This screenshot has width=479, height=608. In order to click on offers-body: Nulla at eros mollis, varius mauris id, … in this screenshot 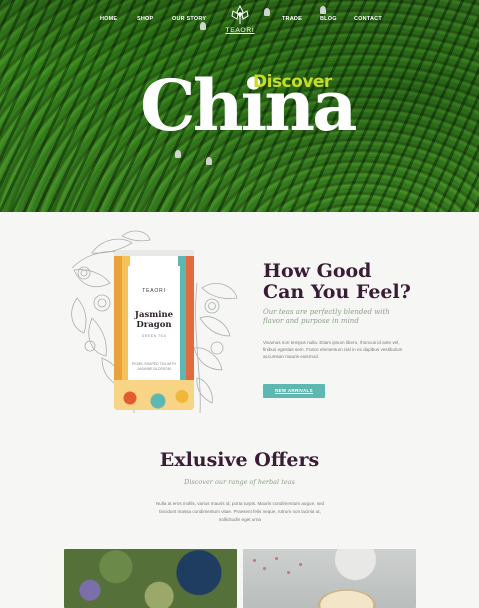, I will do `click(240, 511)`.